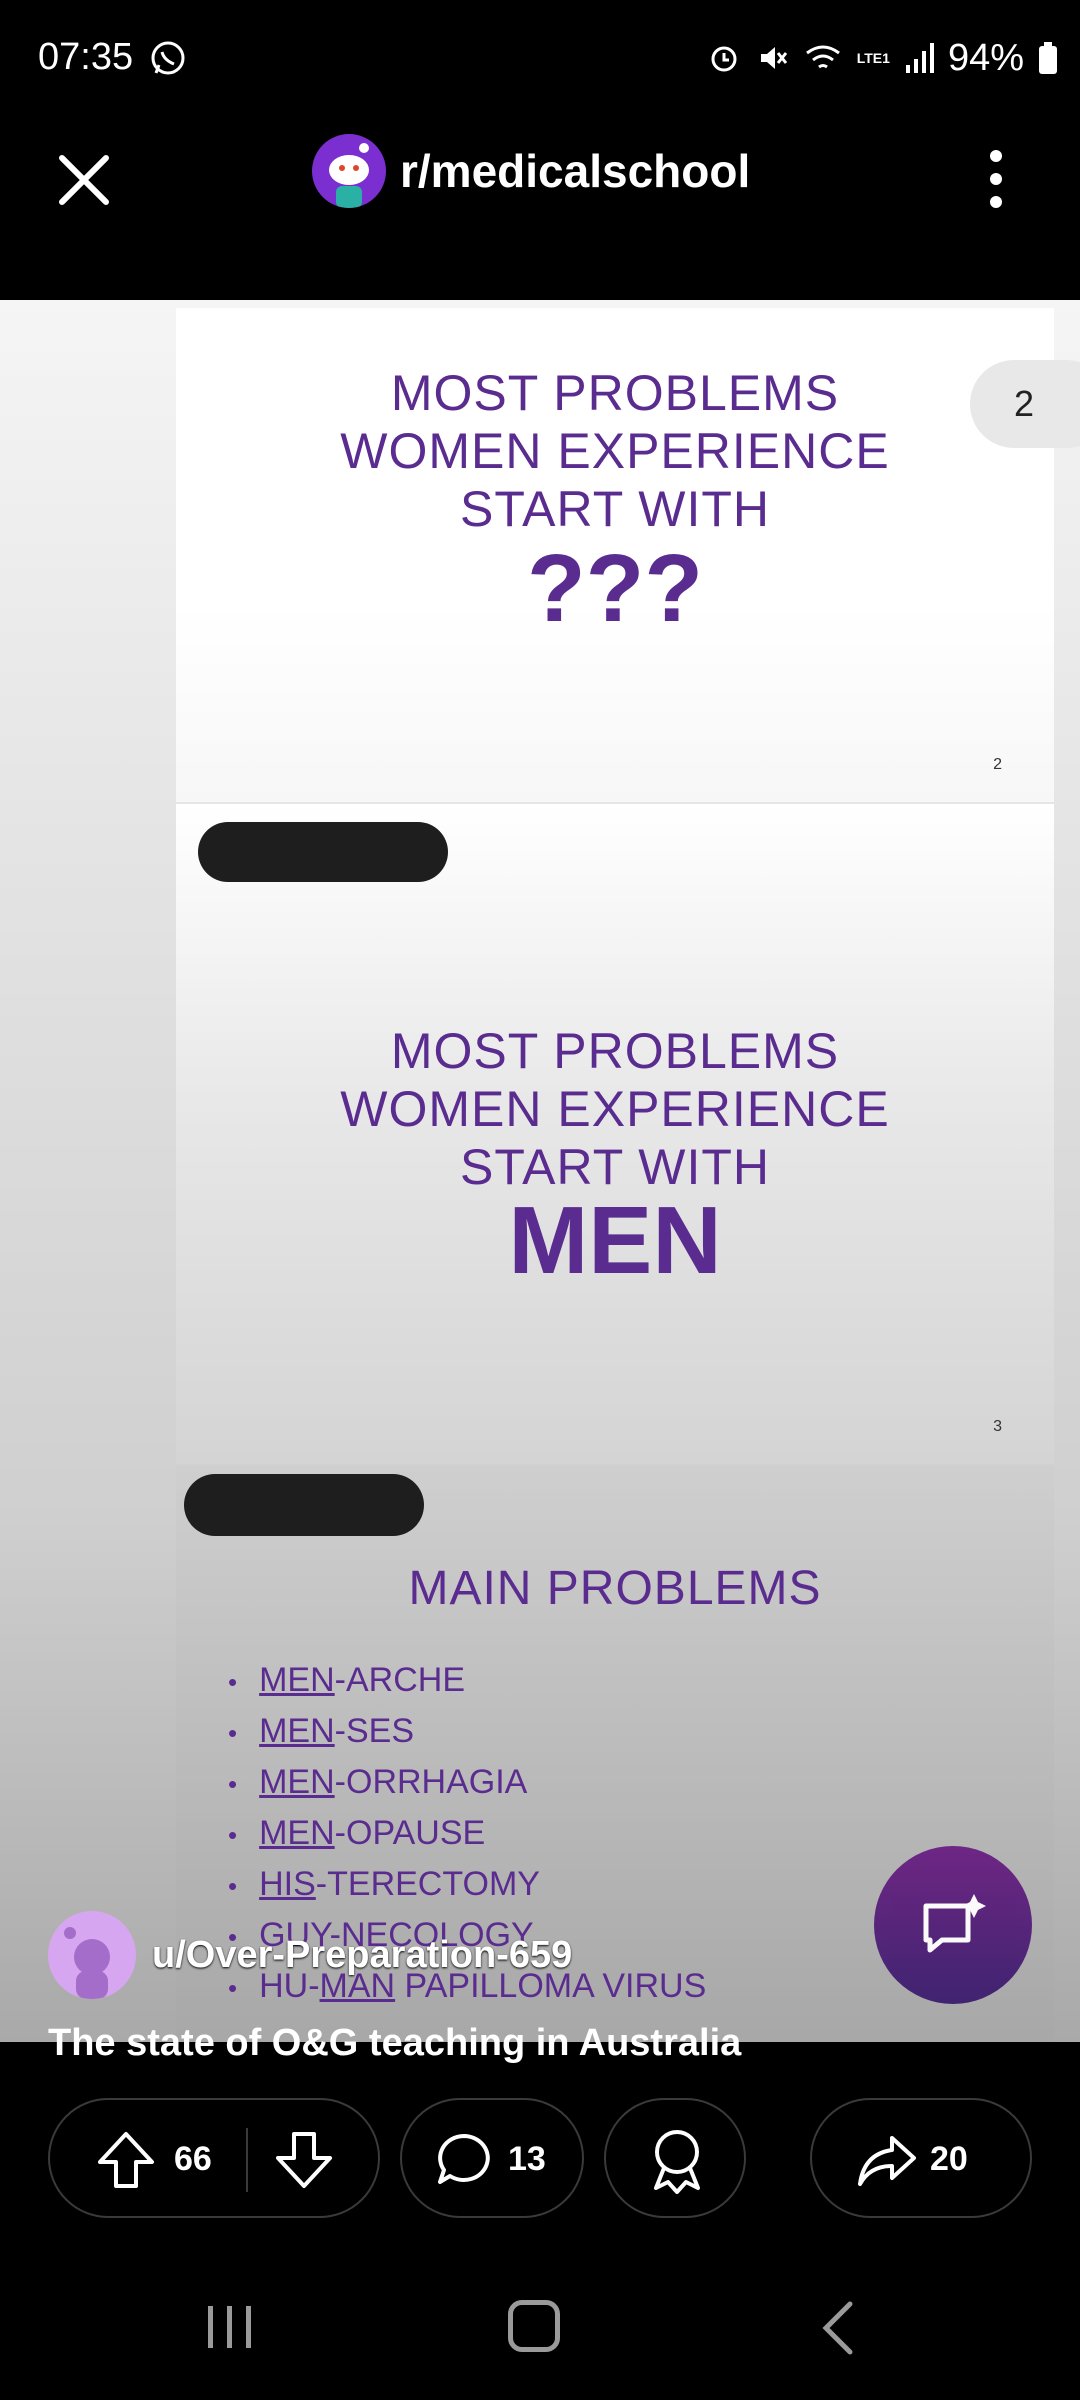  Describe the element at coordinates (575, 171) in the screenshot. I see `subreddit-name: r/medicalschool` at that location.